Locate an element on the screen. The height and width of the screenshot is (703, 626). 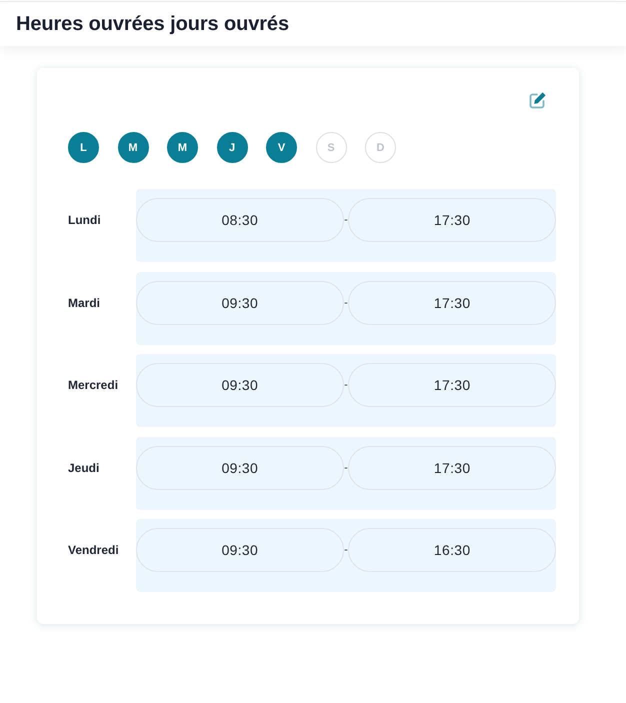
day-label: Lundi is located at coordinates (85, 220).